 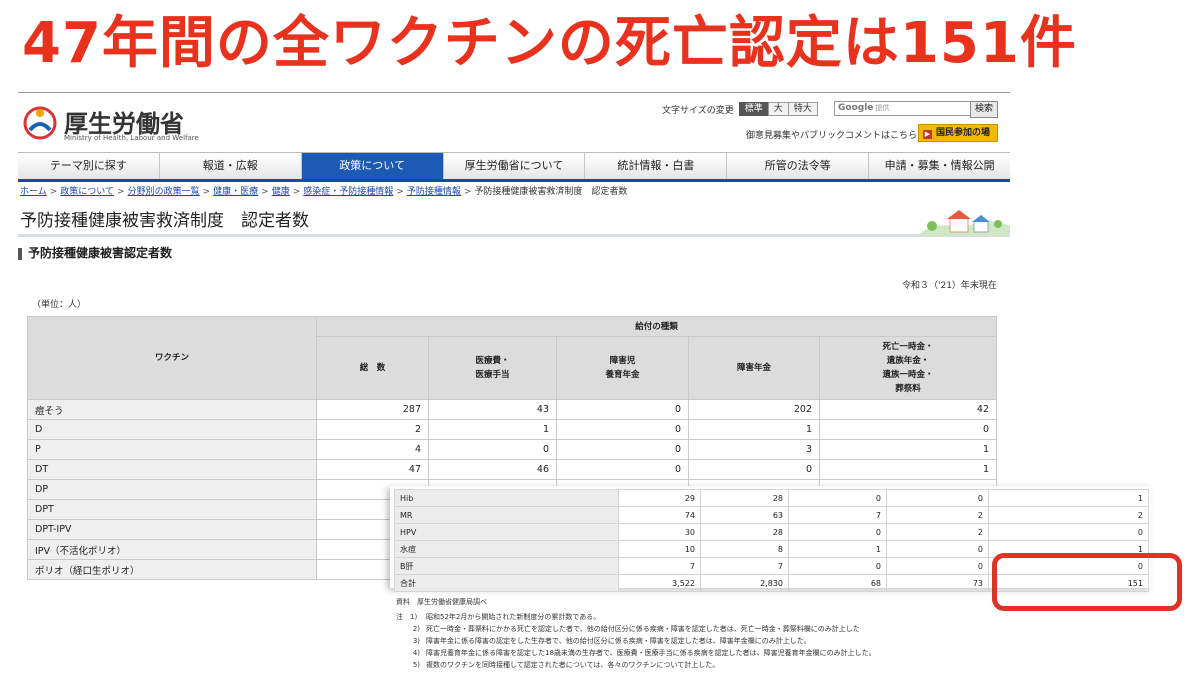 What do you see at coordinates (512, 449) in the screenshot?
I see `table-row: P 4 0 0 3 1` at bounding box center [512, 449].